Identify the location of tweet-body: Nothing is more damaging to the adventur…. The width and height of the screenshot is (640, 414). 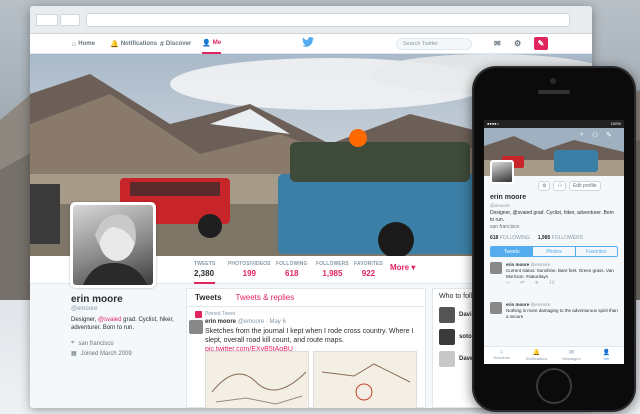
(562, 313).